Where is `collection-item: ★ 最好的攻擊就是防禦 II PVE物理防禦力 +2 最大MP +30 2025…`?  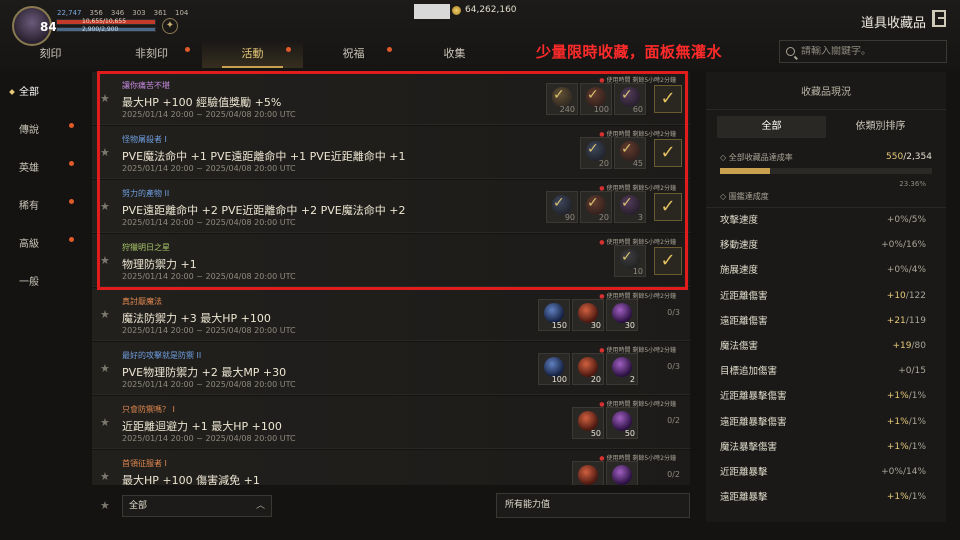 collection-item: ★ 最好的攻擊就是防禦 II PVE物理防禦力 +2 最大MP +30 2025… is located at coordinates (391, 368).